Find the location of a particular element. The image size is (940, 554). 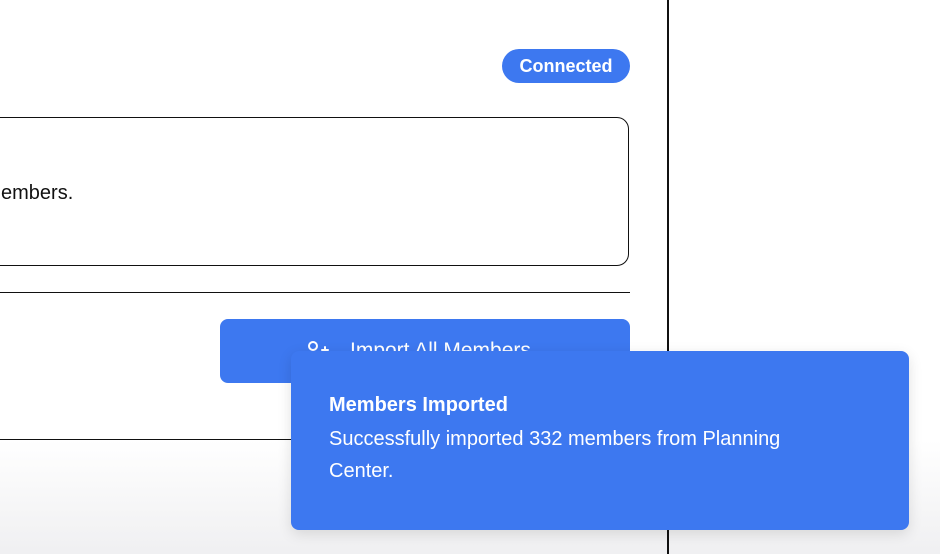

section-divider is located at coordinates (315, 293).